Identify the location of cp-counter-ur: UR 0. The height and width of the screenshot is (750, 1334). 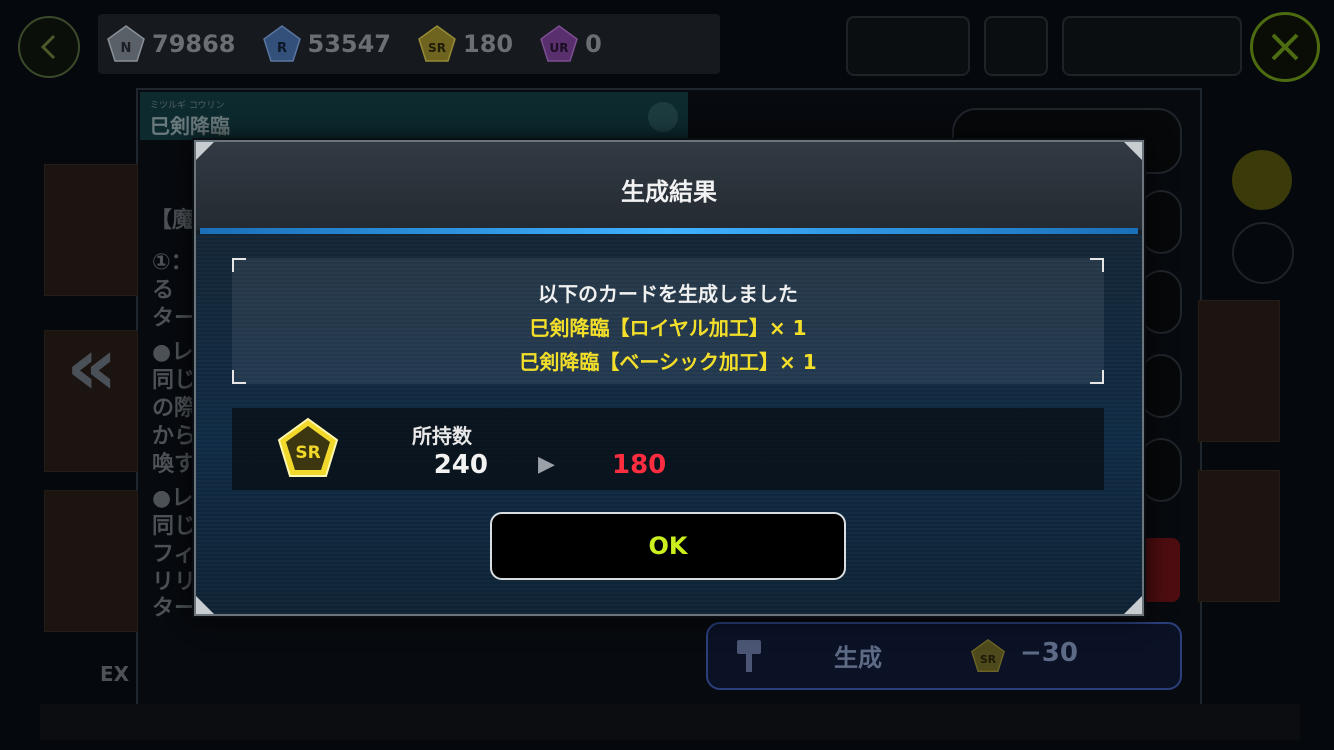
(570, 44).